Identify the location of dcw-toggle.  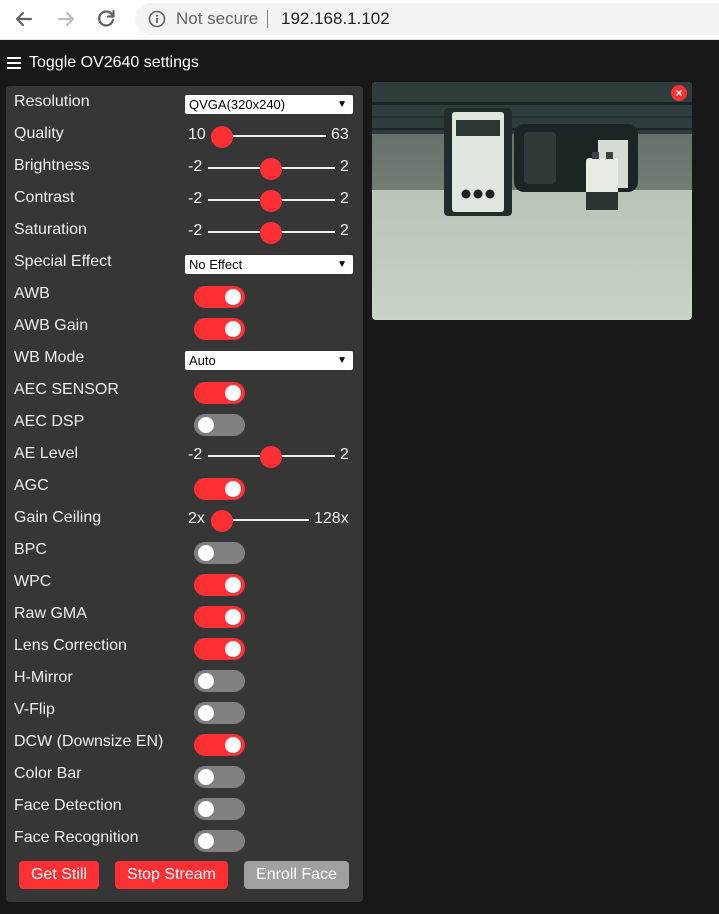
(219, 745).